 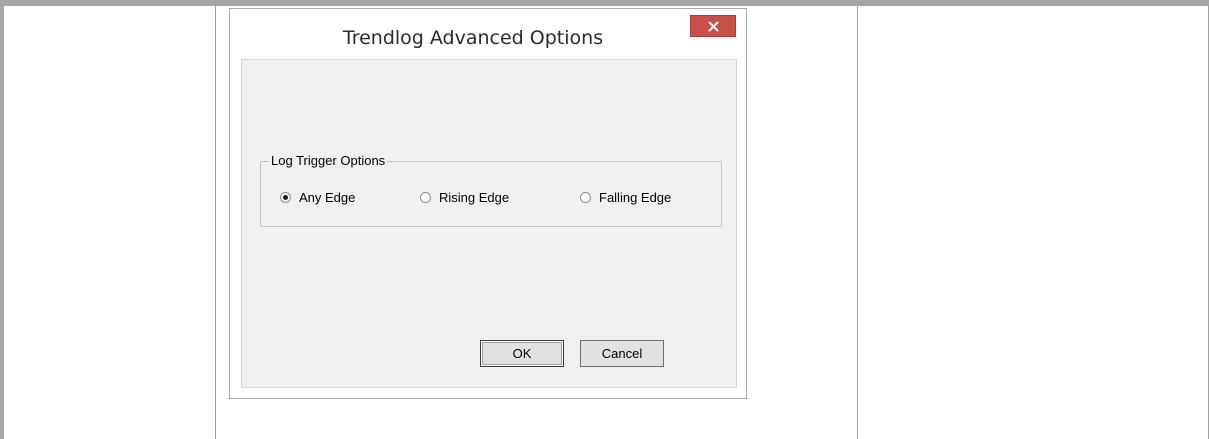 I want to click on radio-any-edge: Any Edge, so click(x=317, y=197).